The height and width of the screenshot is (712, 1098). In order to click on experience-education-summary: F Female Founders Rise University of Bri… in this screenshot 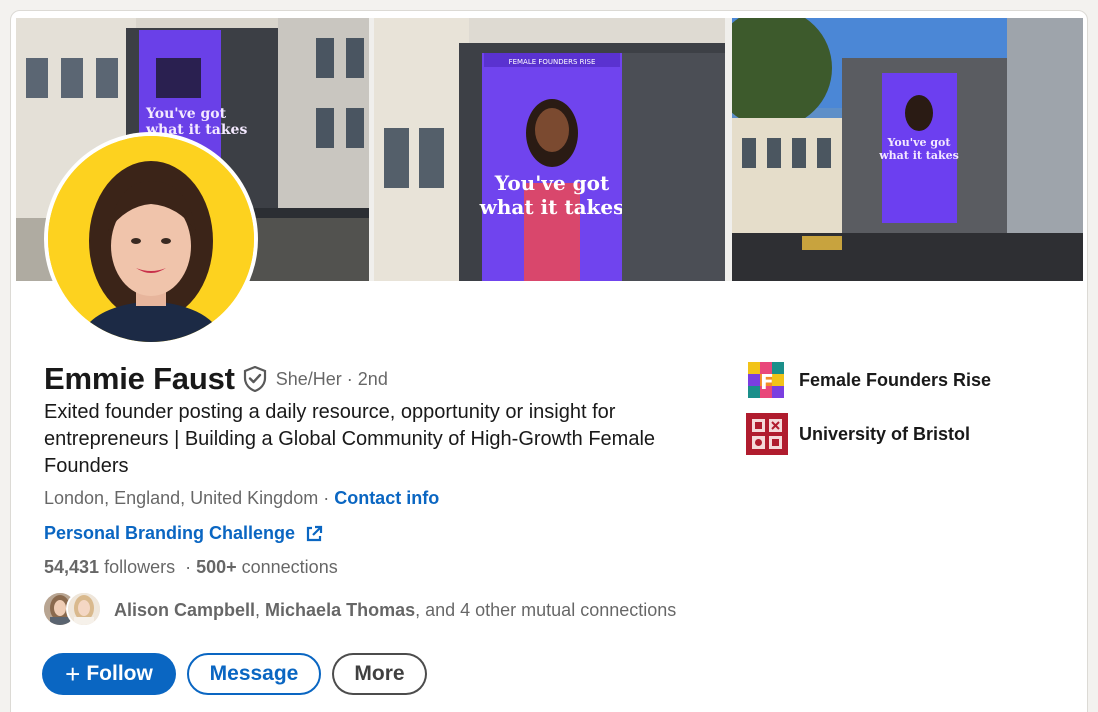, I will do `click(868, 413)`.